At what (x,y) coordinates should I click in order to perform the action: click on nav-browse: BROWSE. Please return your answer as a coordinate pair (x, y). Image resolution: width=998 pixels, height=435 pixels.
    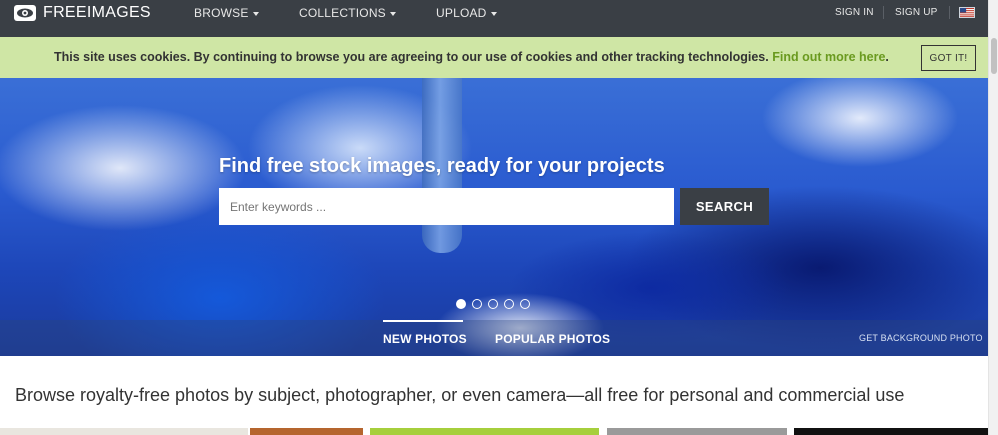
    Looking at the image, I should click on (226, 13).